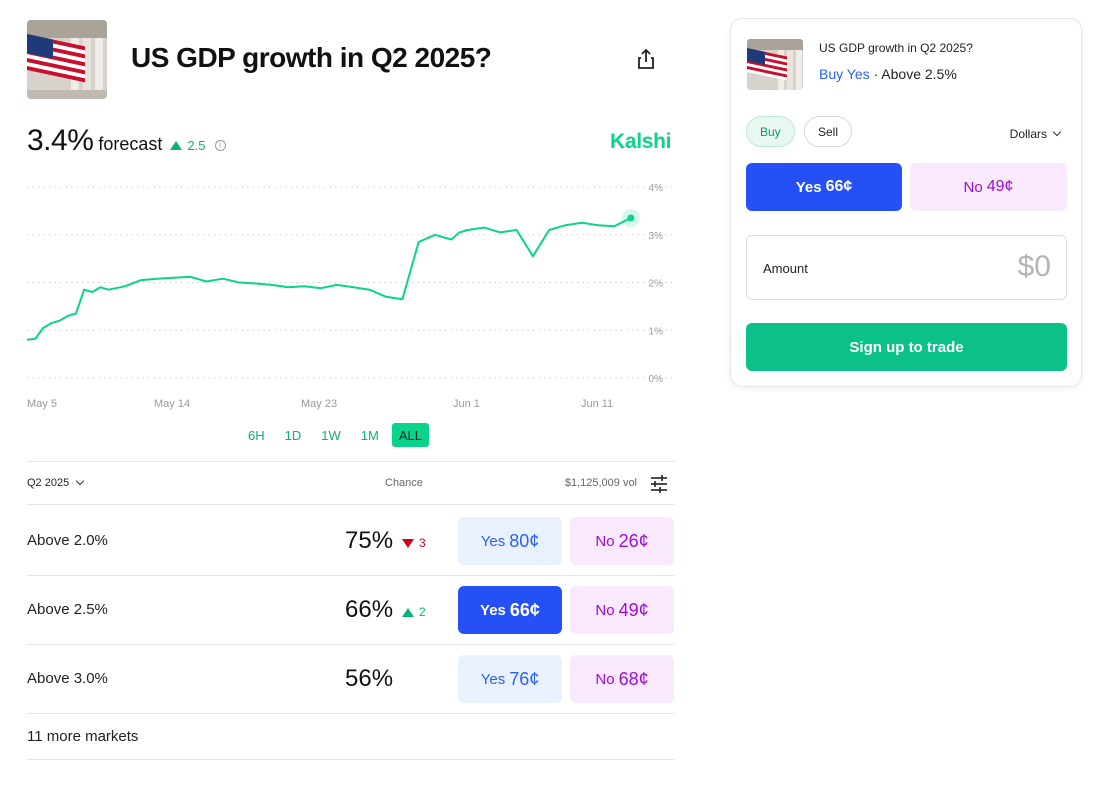 Image resolution: width=1096 pixels, height=798 pixels. I want to click on yes-price: 80¢, so click(524, 540).